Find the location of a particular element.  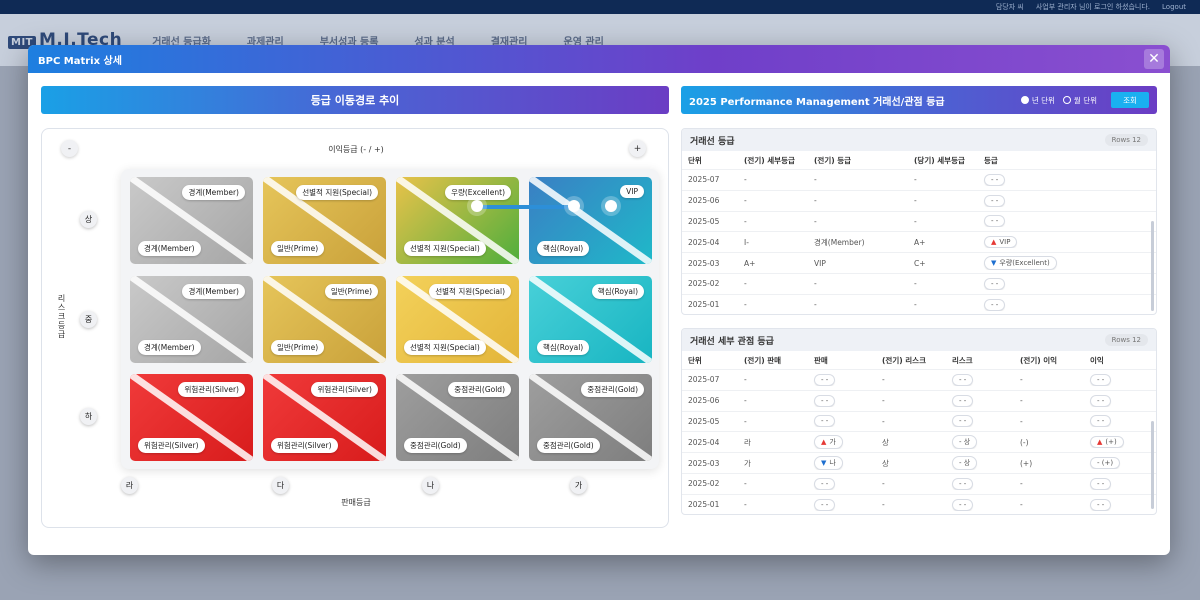

column-header: (전기) 등급 is located at coordinates (833, 160).